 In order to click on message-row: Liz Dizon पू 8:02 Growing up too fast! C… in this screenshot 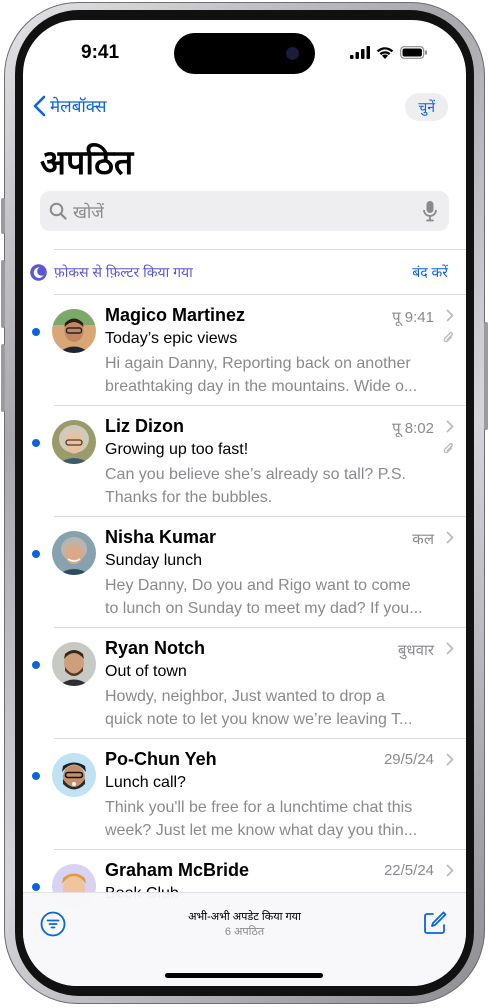, I will do `click(244, 461)`.